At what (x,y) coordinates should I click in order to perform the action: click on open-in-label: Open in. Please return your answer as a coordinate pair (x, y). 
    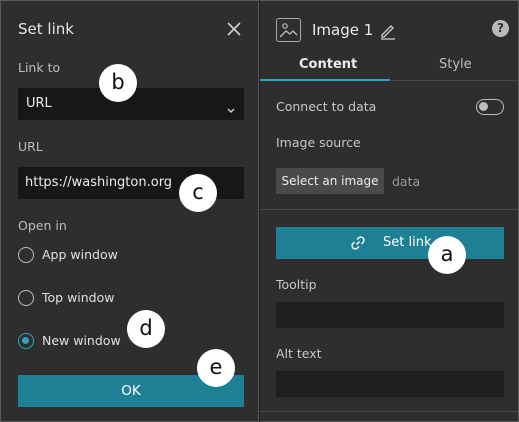
    Looking at the image, I should click on (42, 225).